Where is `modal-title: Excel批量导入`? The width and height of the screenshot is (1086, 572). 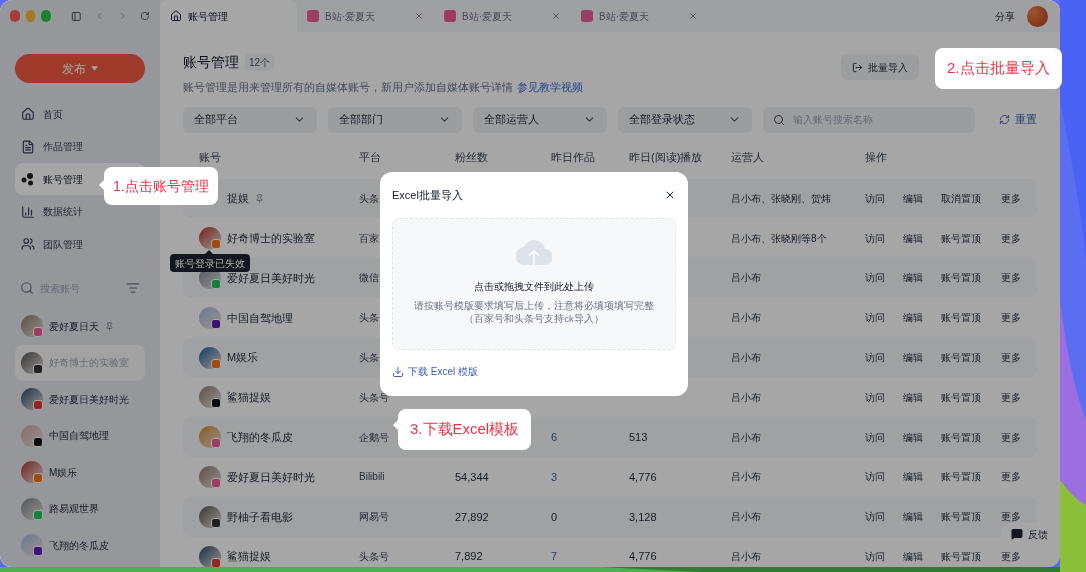
modal-title: Excel批量导入 is located at coordinates (427, 195).